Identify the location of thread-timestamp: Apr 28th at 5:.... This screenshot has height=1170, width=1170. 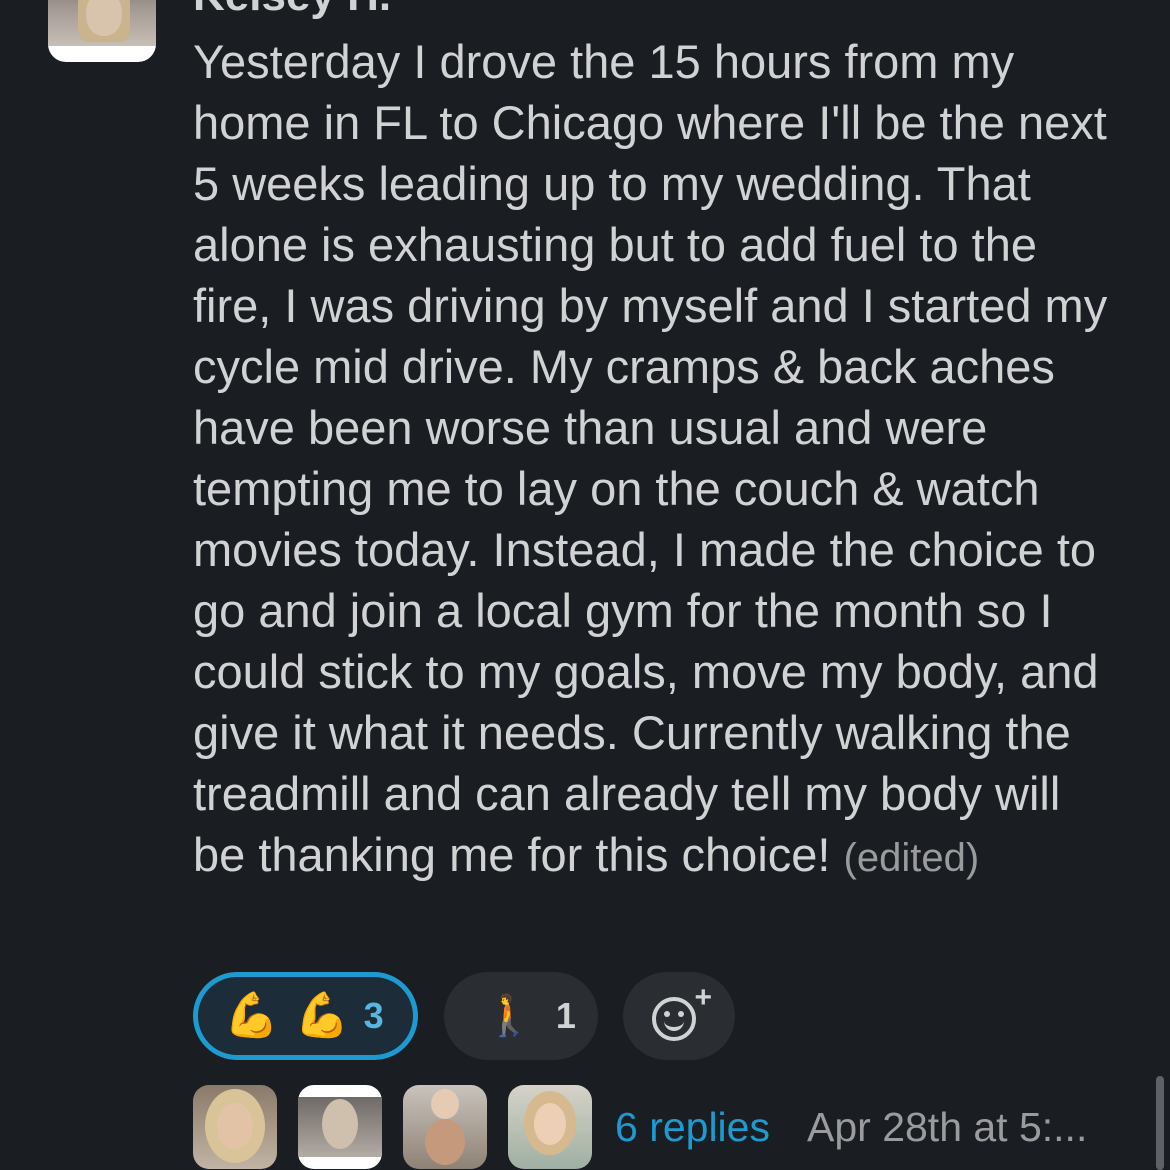
(947, 1127).